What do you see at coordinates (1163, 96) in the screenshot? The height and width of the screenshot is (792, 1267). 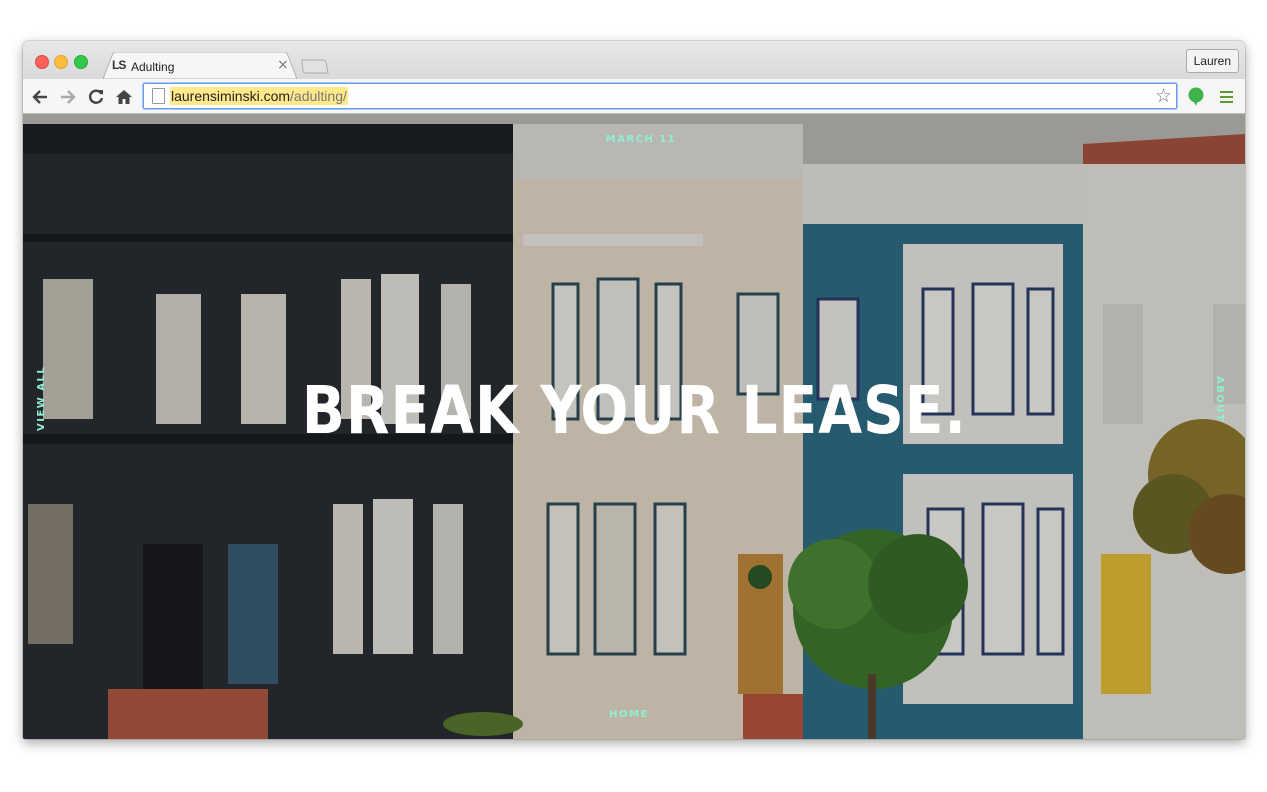 I see `bookmark-star-icon: ☆` at bounding box center [1163, 96].